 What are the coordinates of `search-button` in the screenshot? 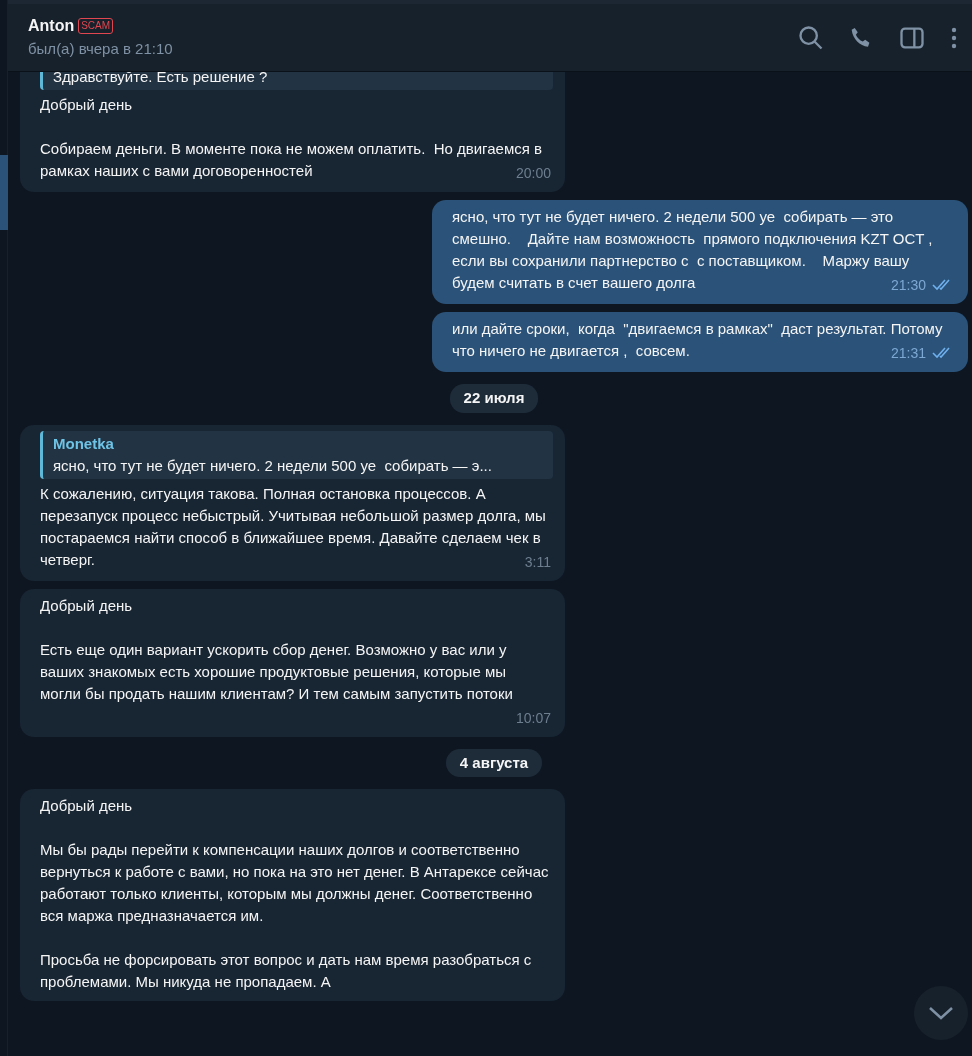 It's located at (810, 37).